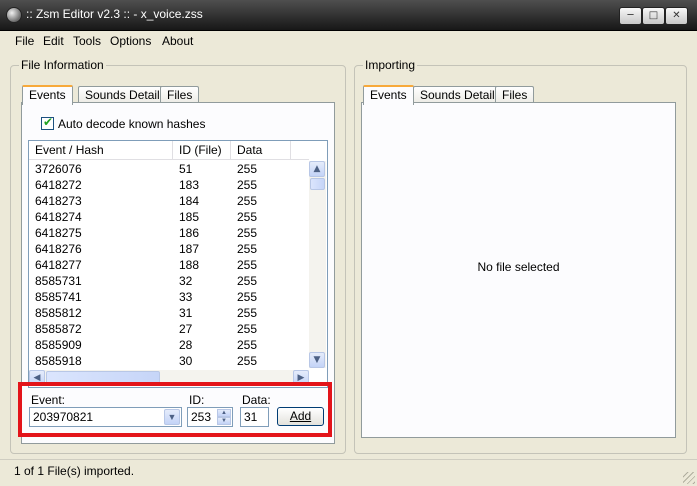  I want to click on table-row: 6418274 185 255, so click(169, 217).